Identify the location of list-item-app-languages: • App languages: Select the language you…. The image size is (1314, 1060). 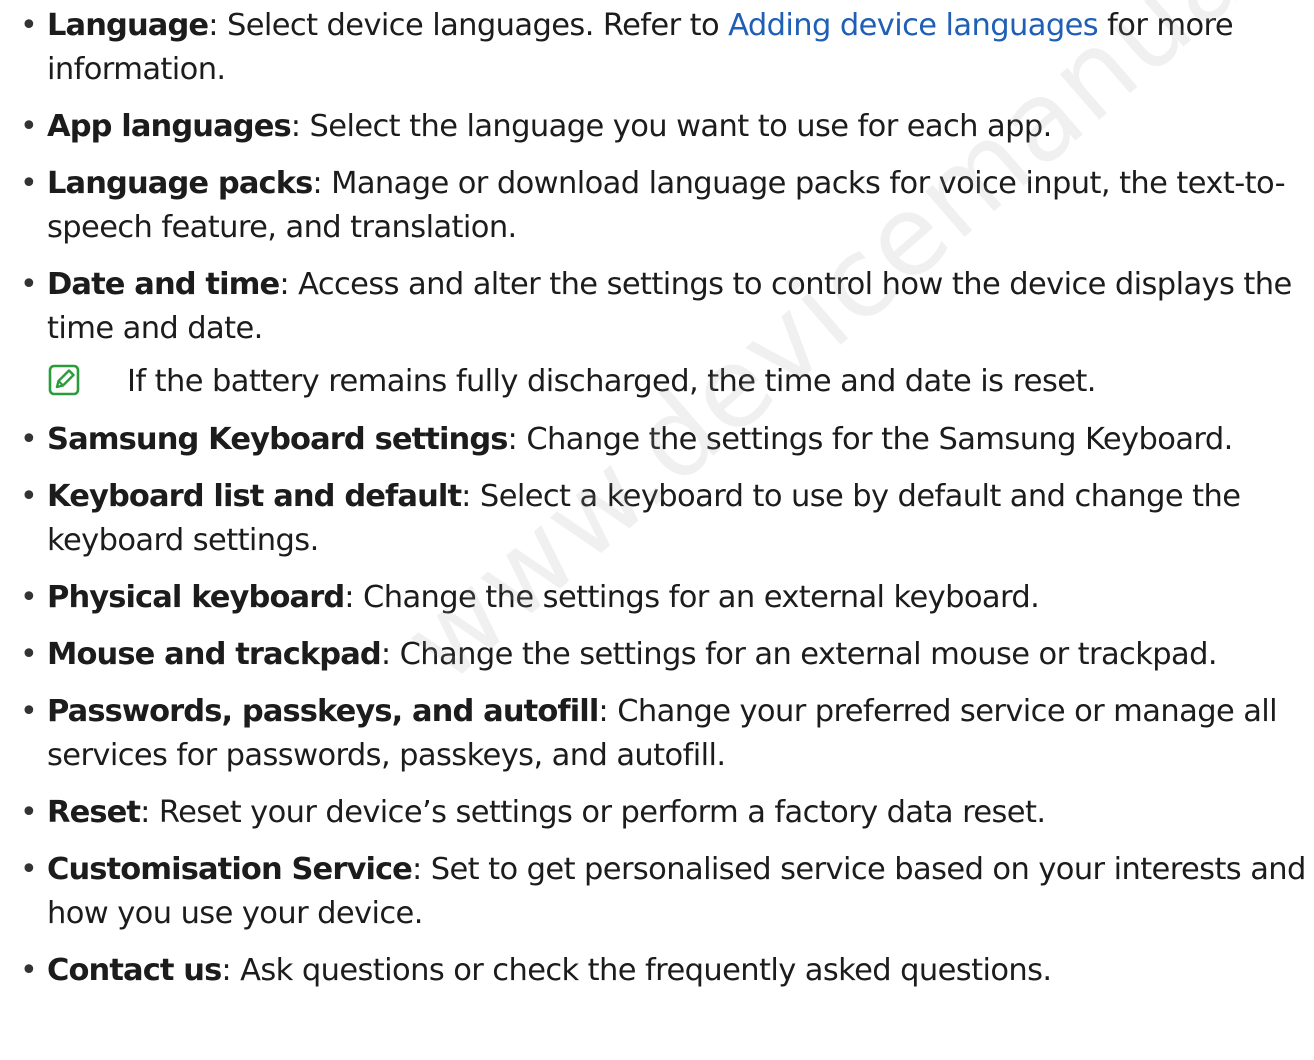
(666, 127).